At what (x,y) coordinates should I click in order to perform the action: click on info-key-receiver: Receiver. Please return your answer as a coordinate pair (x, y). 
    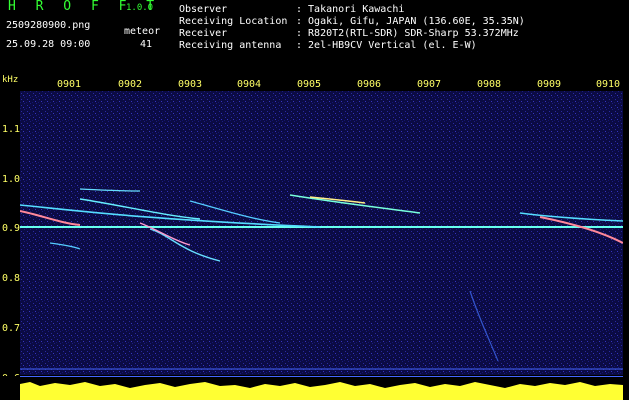
    Looking at the image, I should click on (203, 33).